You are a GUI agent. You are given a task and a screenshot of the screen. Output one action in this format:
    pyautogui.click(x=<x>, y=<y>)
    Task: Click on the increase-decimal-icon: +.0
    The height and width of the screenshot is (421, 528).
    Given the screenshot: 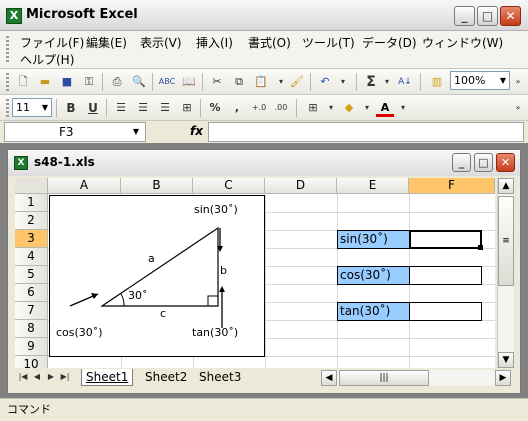 What is the action you would take?
    pyautogui.click(x=259, y=108)
    